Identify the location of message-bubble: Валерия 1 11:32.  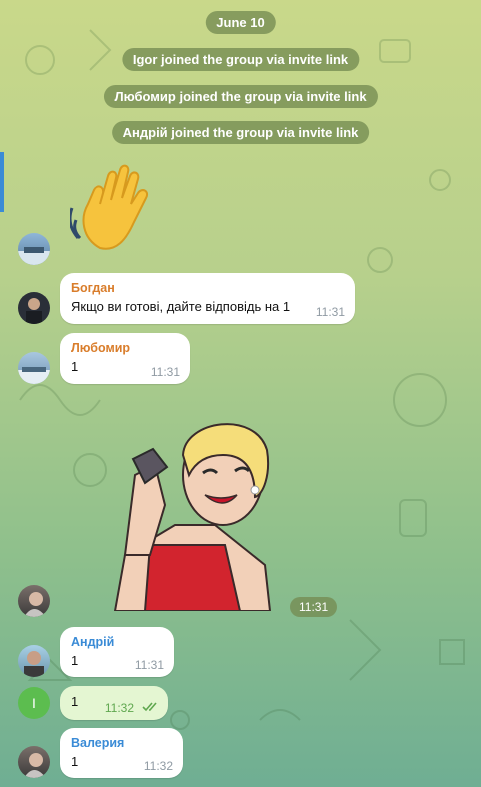
(121, 753).